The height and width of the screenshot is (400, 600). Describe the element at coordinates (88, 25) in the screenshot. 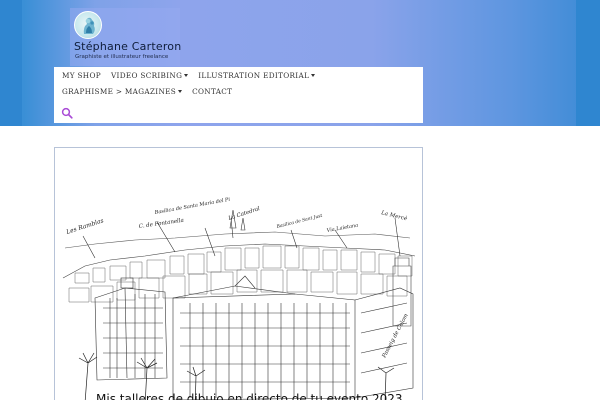

I see `vase-logo-icon` at that location.